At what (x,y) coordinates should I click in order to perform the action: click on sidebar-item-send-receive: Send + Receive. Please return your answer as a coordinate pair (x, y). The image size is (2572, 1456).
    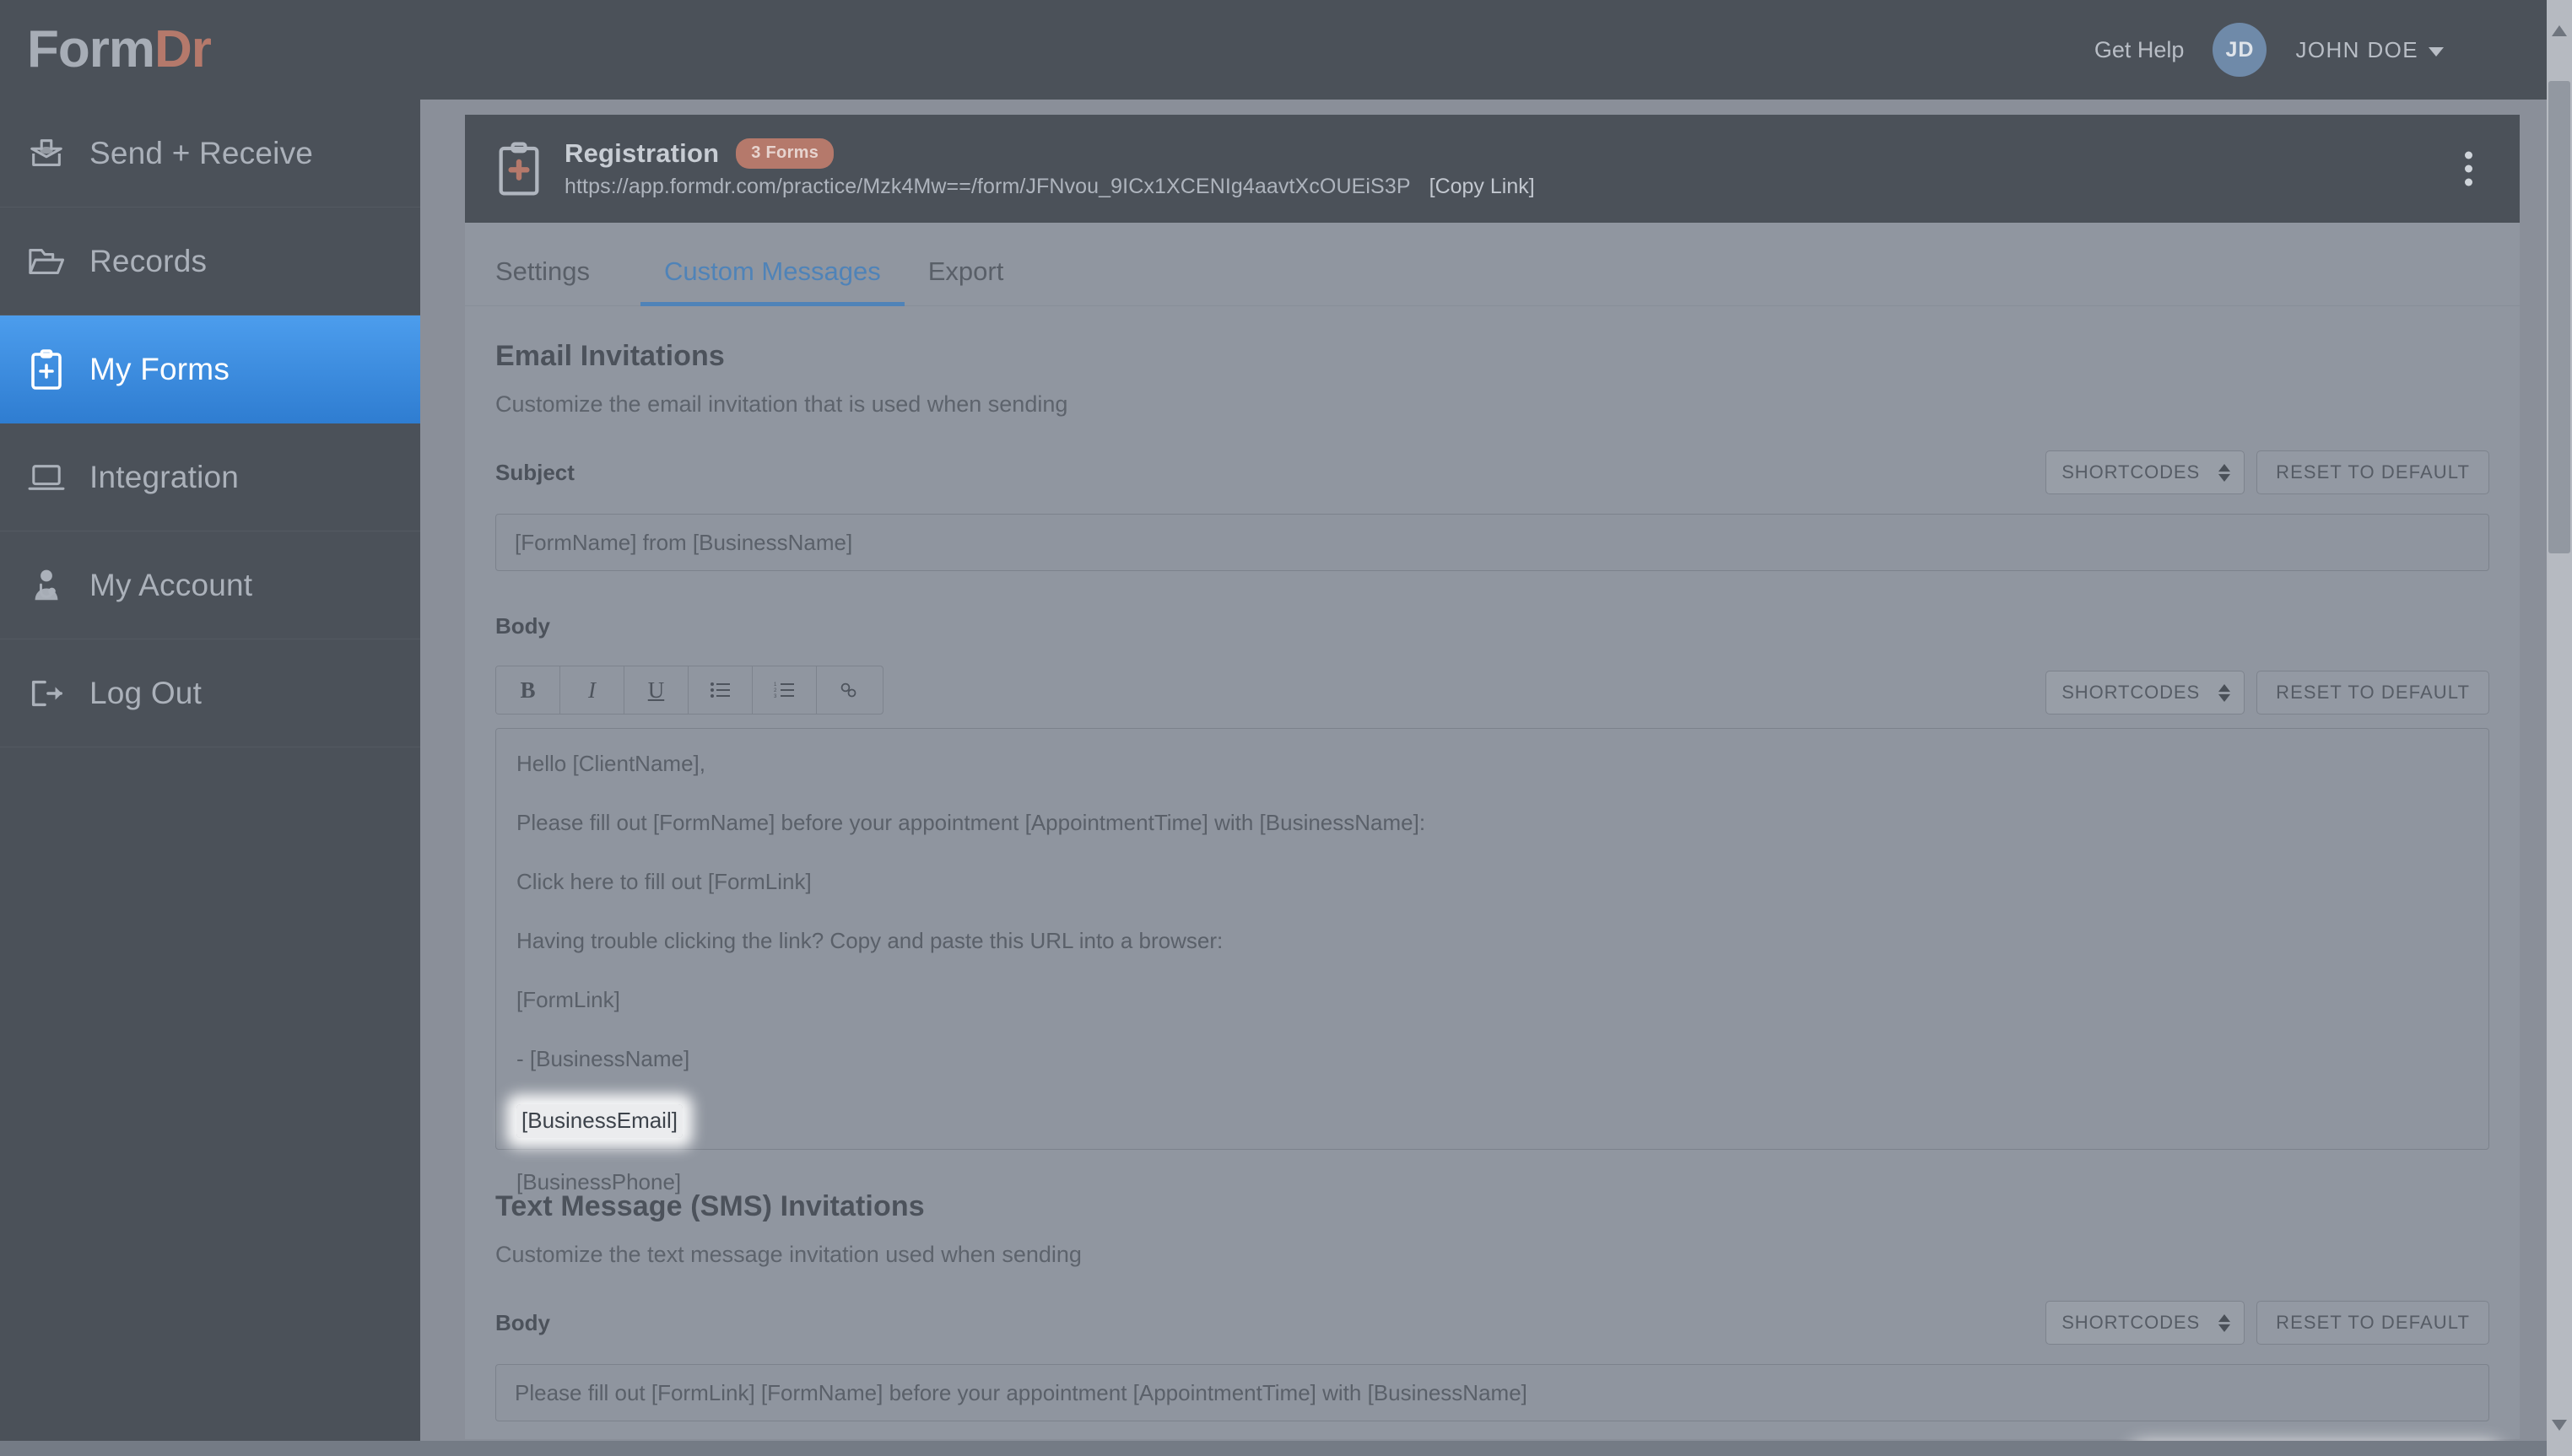
    Looking at the image, I should click on (210, 154).